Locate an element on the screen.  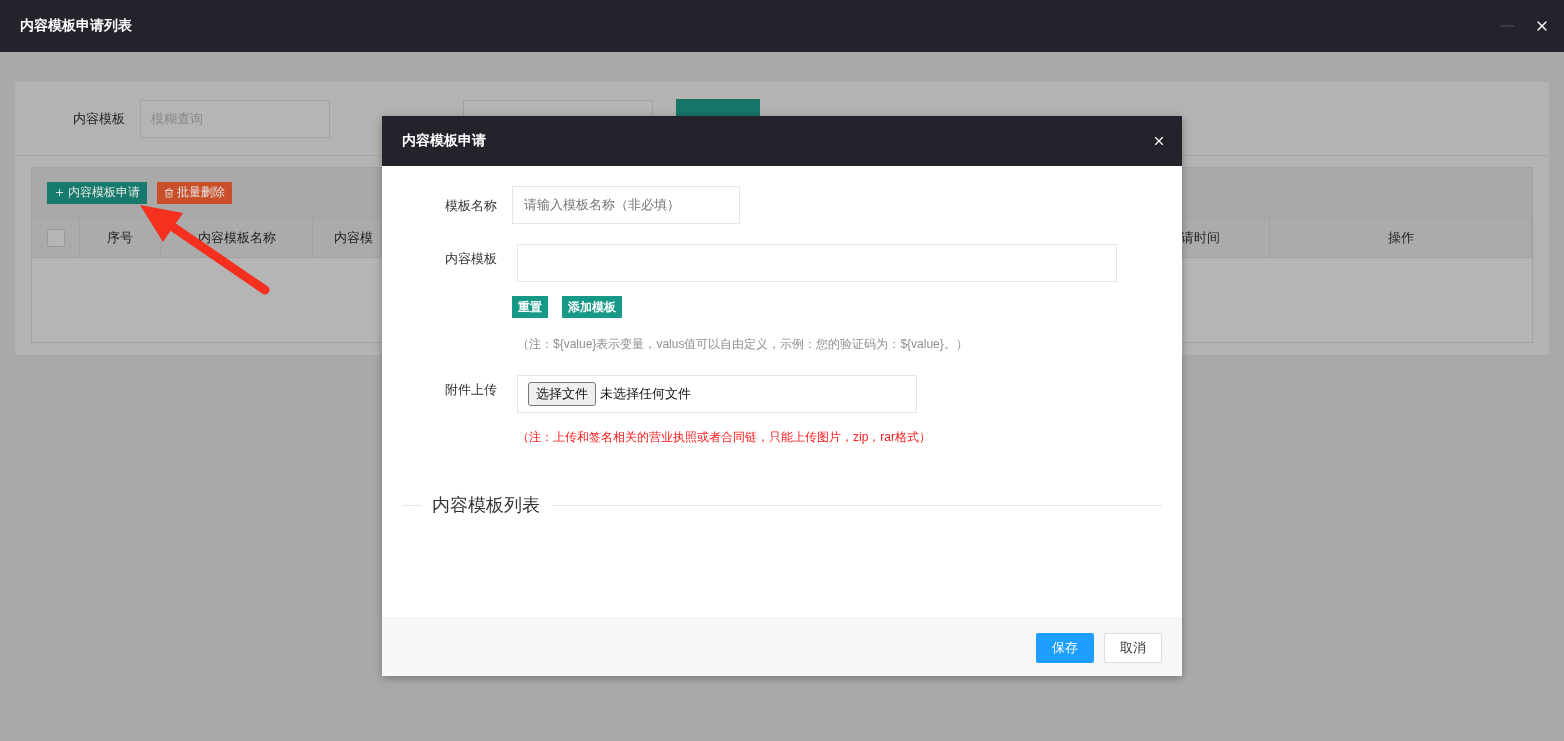
close-icon is located at coordinates (1159, 141).